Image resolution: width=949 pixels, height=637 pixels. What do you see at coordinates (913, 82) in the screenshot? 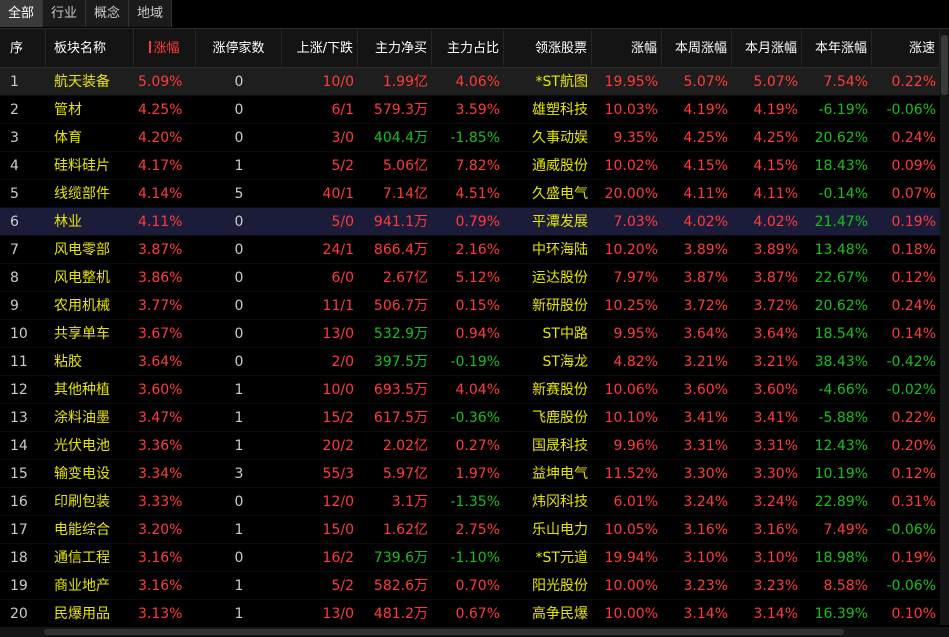
I see `row-speed: 0.22%` at bounding box center [913, 82].